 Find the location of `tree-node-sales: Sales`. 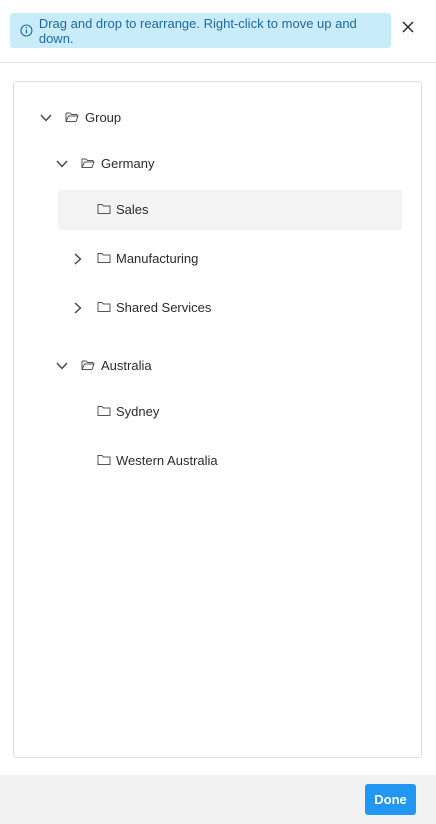

tree-node-sales: Sales is located at coordinates (230, 210).